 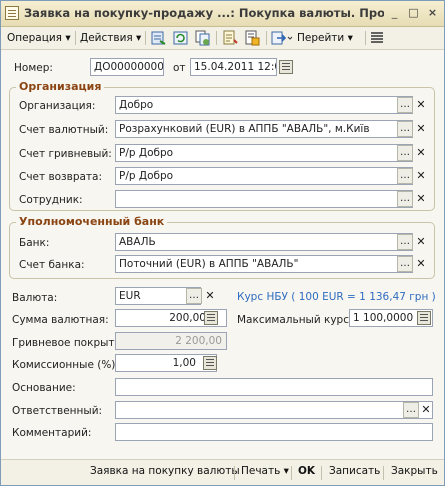 I want to click on structure-icon, so click(x=229, y=38).